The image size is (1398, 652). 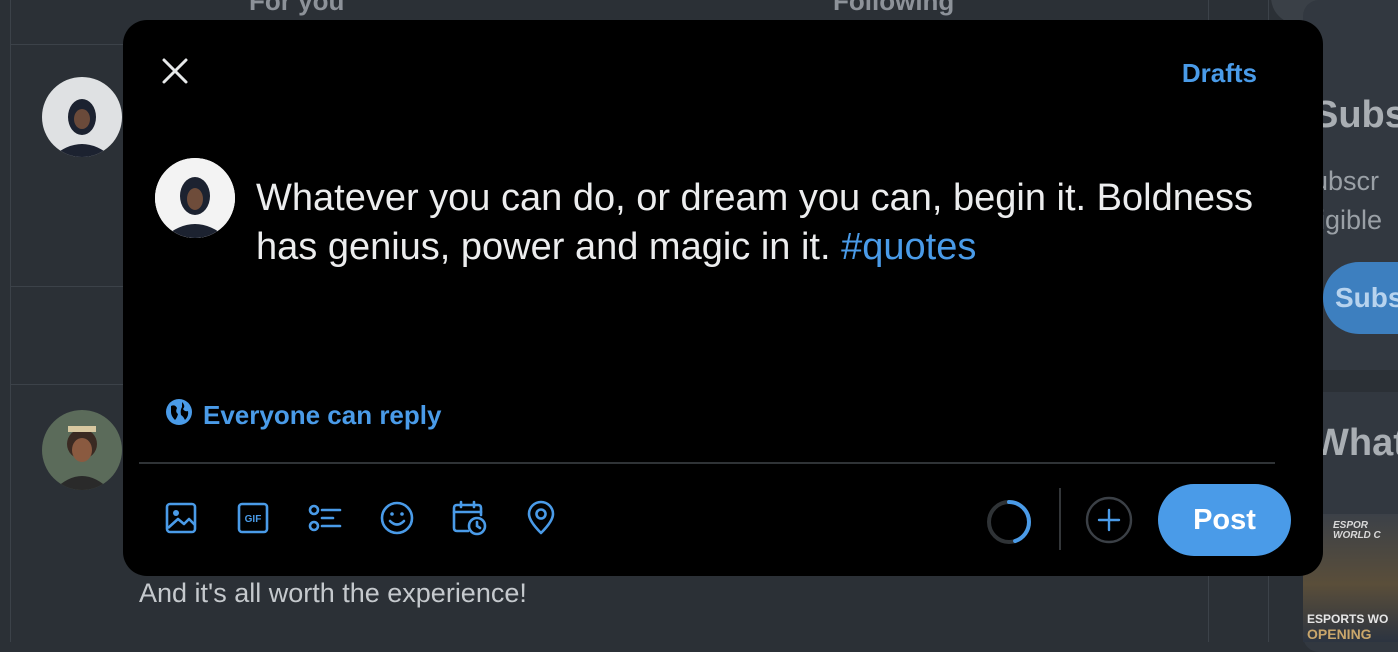 What do you see at coordinates (179, 415) in the screenshot?
I see `globe-icon` at bounding box center [179, 415].